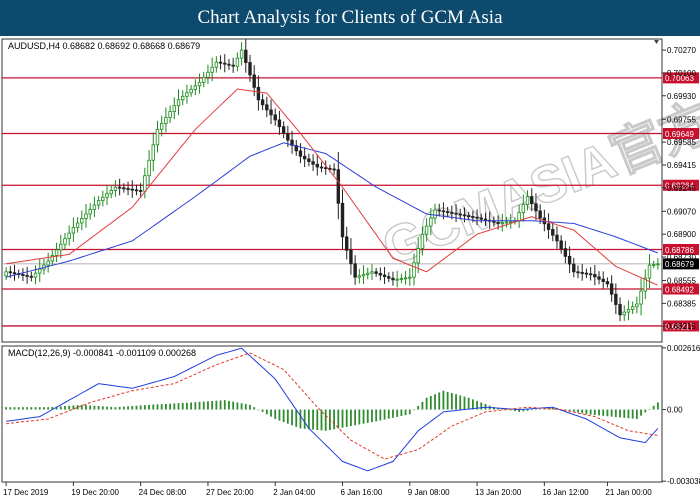 The width and height of the screenshot is (700, 500). I want to click on macd-tick-label: 0.00, so click(675, 410).